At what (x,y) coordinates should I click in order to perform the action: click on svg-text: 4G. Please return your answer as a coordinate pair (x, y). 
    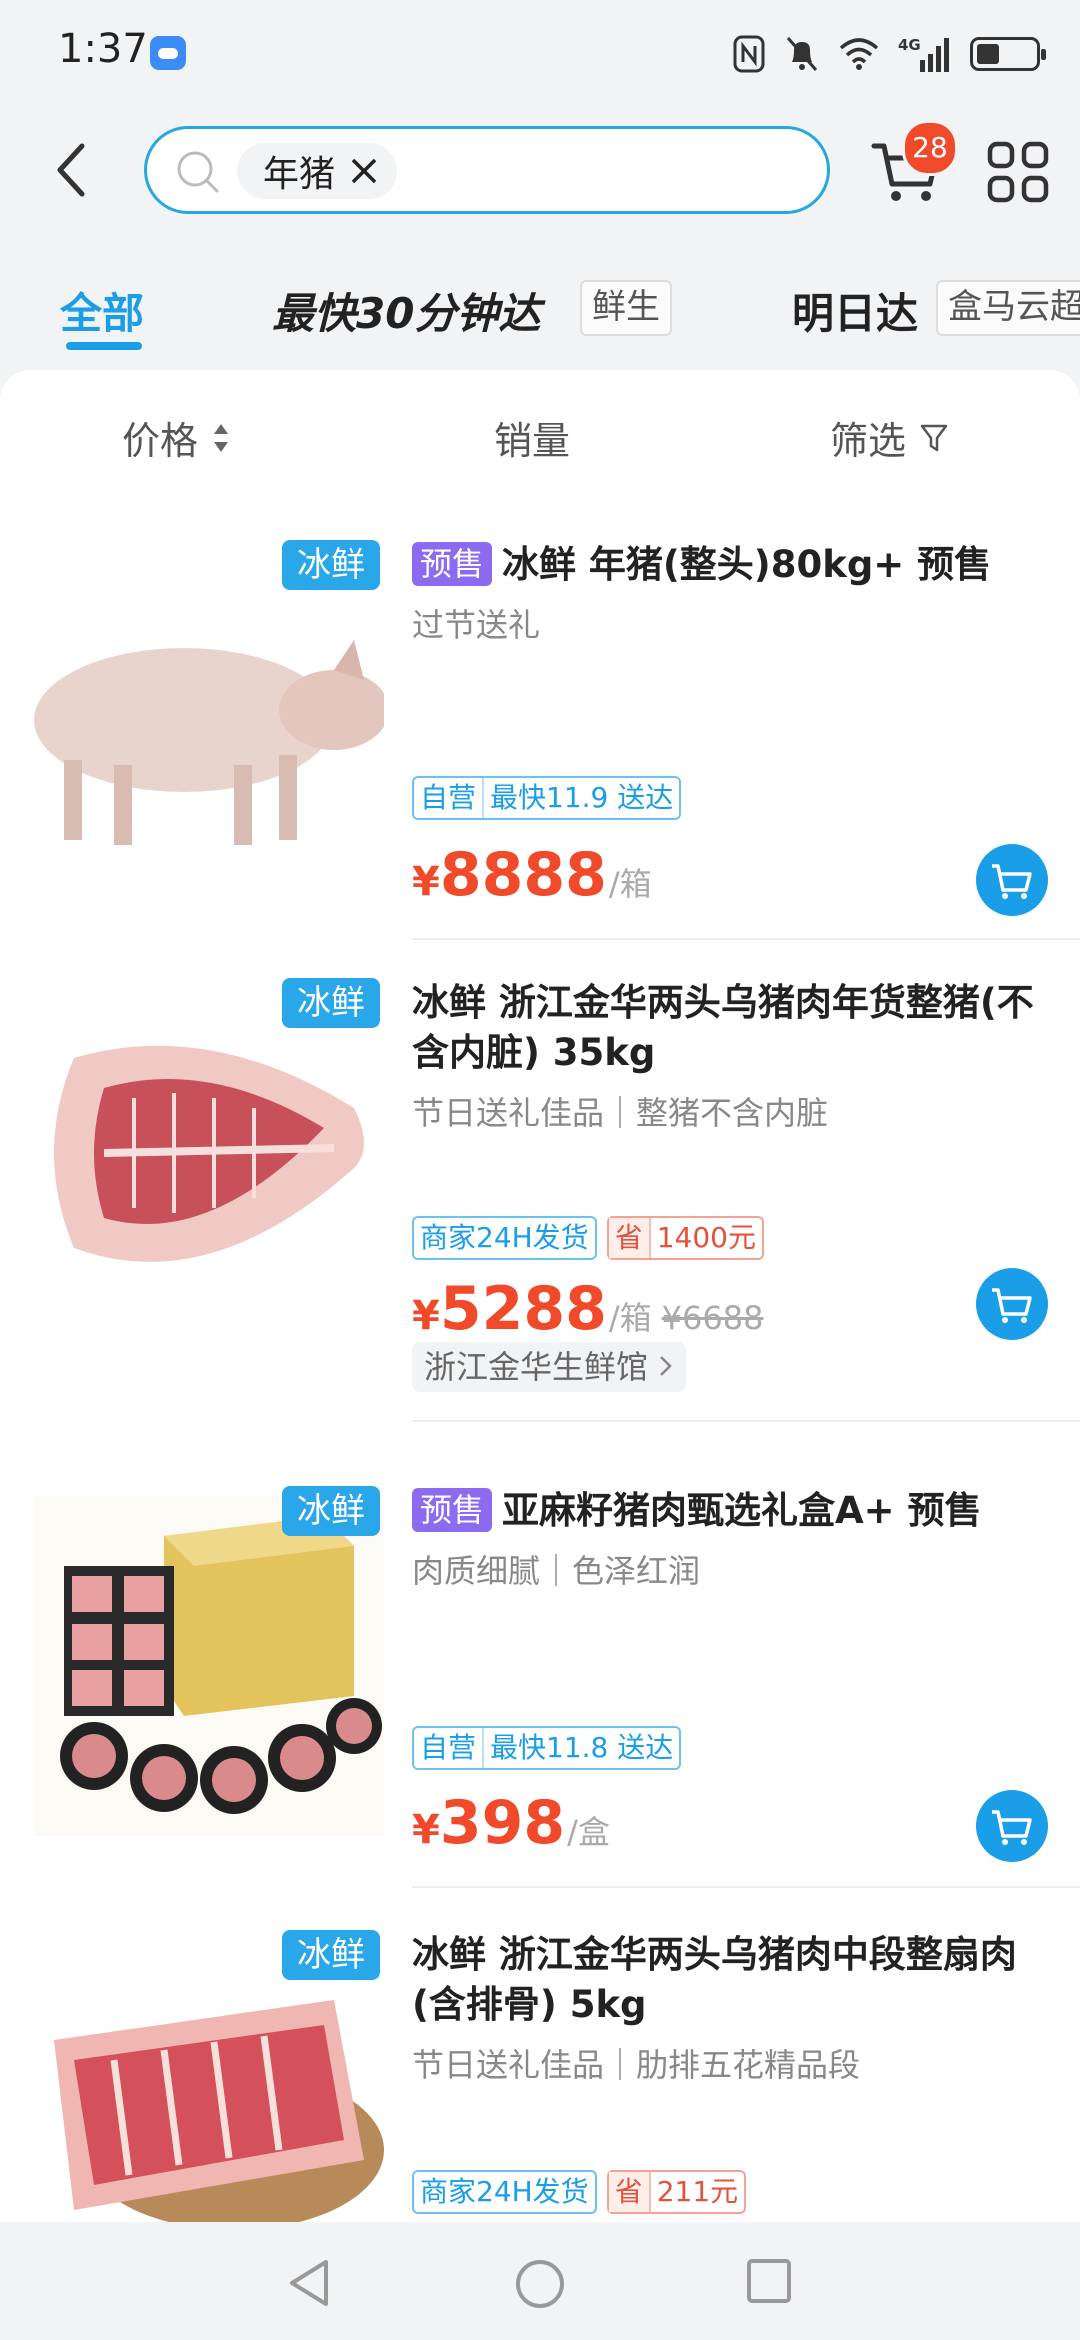
    Looking at the image, I should click on (909, 45).